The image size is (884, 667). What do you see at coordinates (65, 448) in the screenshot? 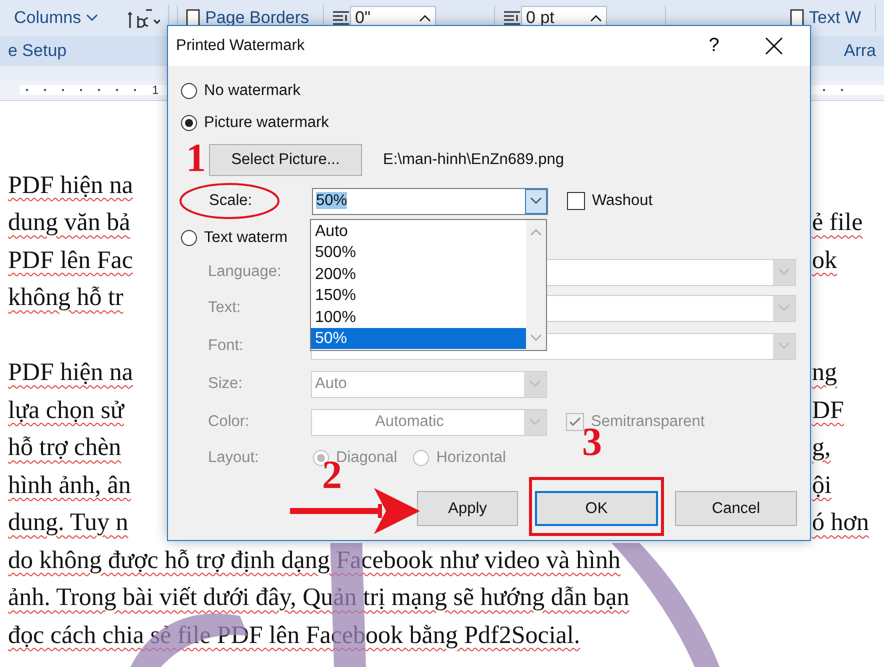
I see `document-text: hỗ trợ chèn` at bounding box center [65, 448].